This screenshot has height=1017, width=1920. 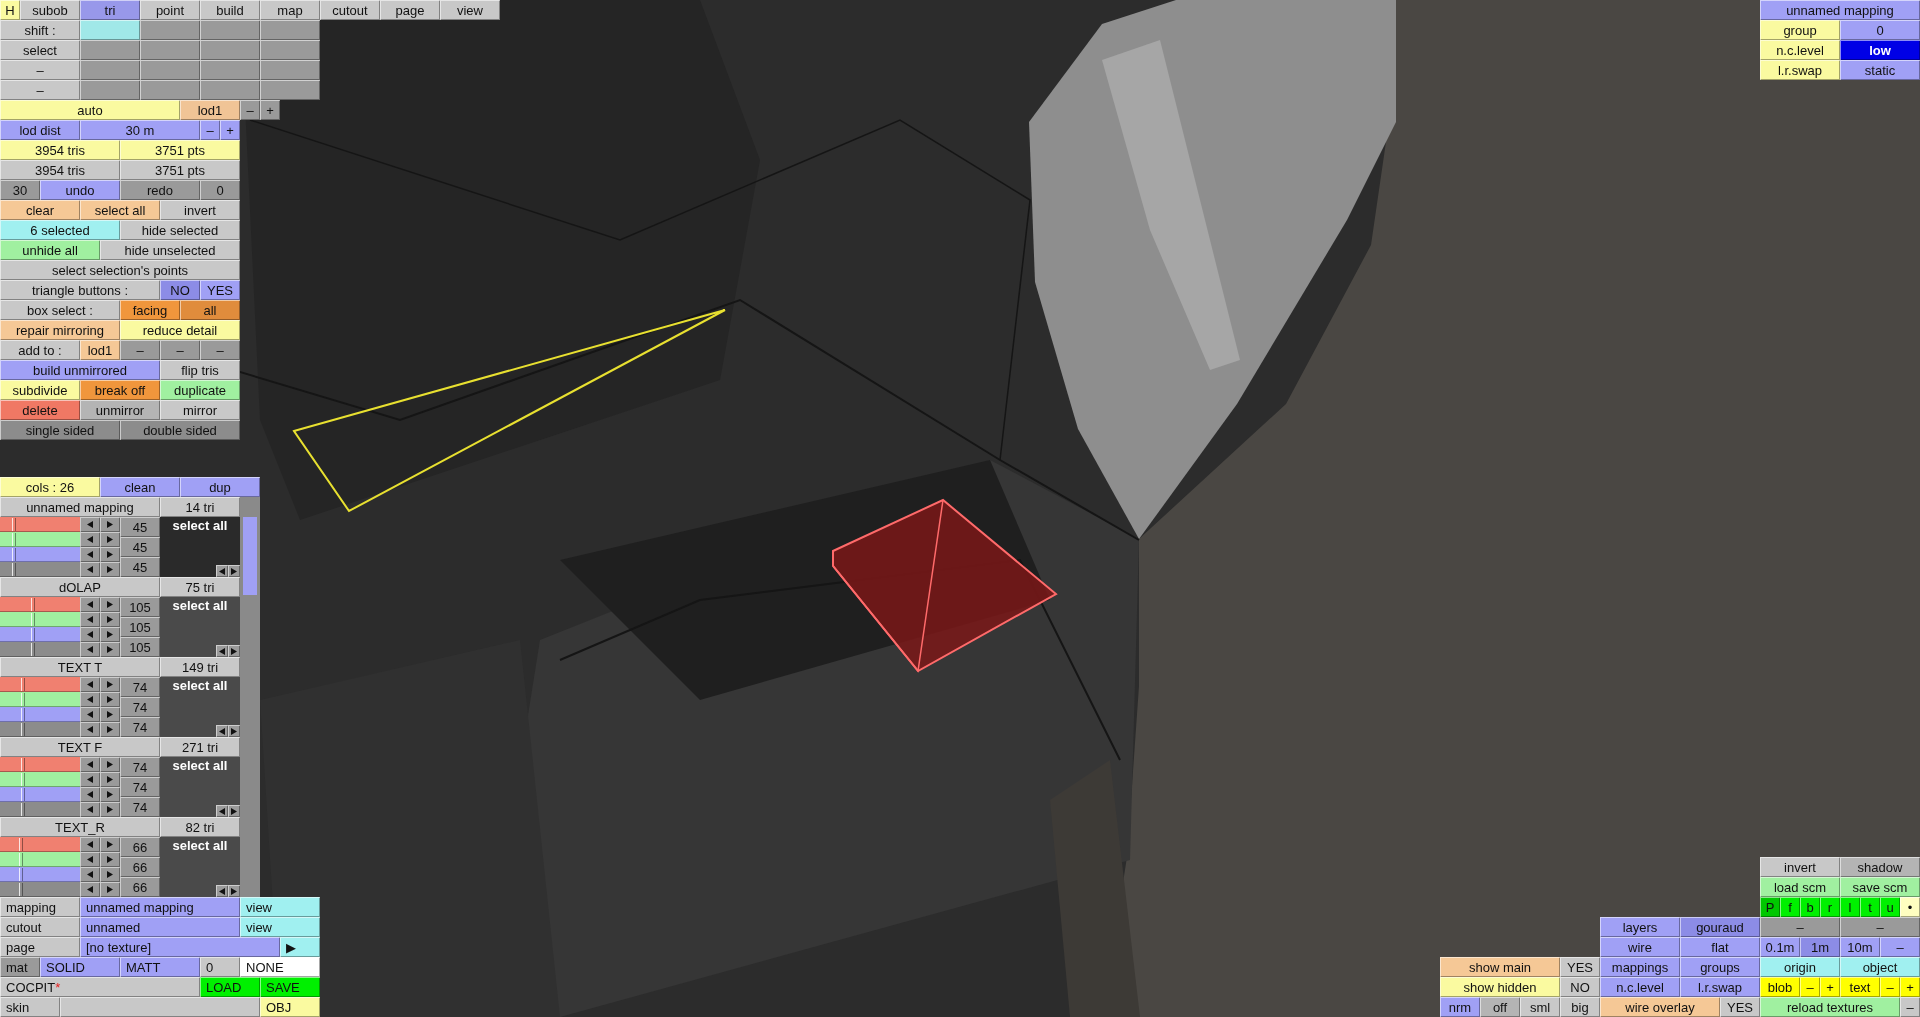 I want to click on panel-button: YES, so click(x=220, y=290).